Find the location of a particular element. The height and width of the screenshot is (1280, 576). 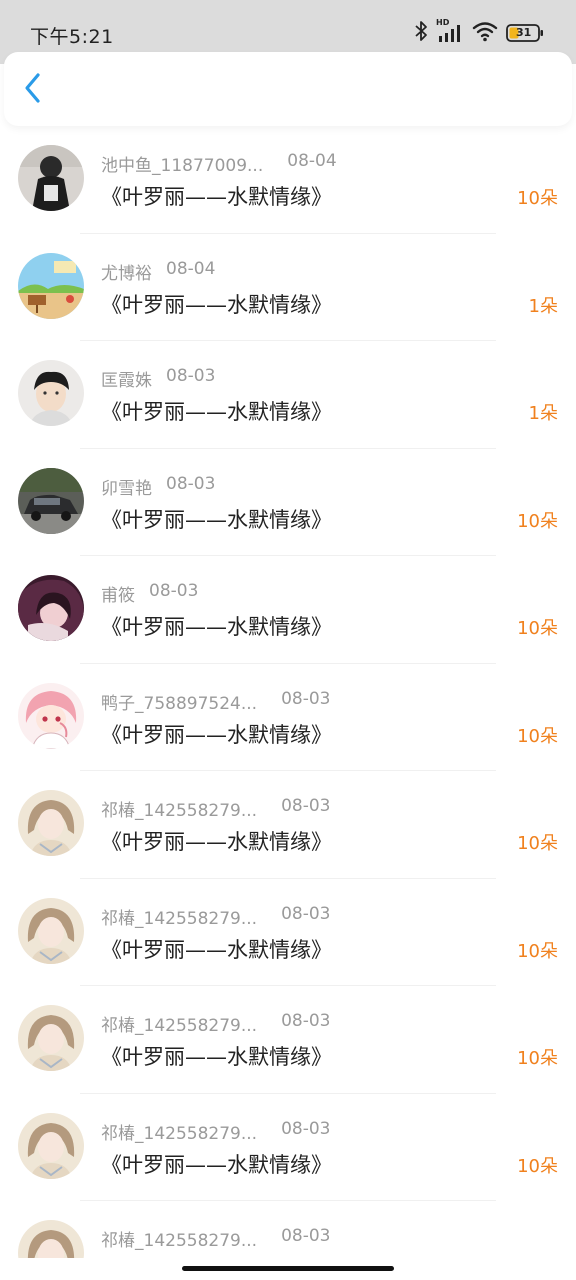

battery-icon: 31 is located at coordinates (525, 33).